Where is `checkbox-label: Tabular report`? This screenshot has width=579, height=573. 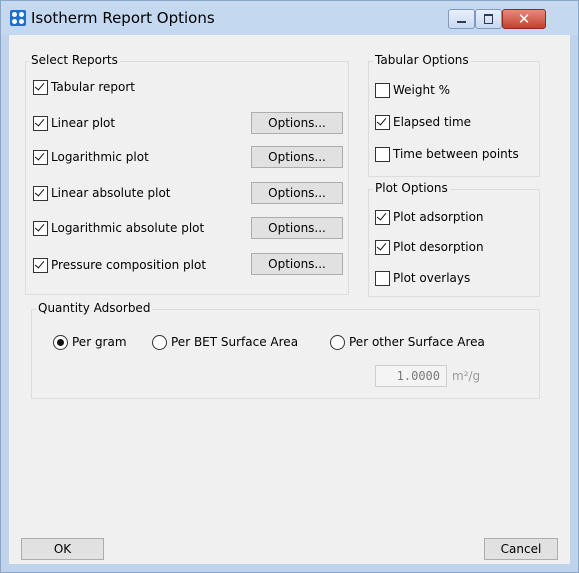 checkbox-label: Tabular report is located at coordinates (93, 87).